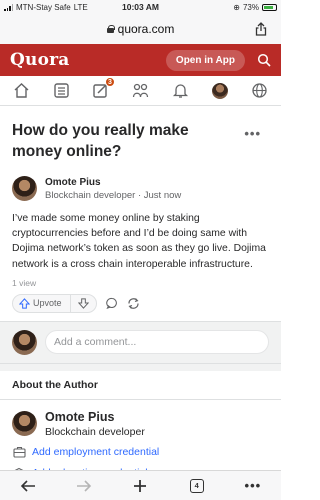 This screenshot has height=500, width=320. What do you see at coordinates (252, 133) in the screenshot?
I see `more-options-icon: •••` at bounding box center [252, 133].